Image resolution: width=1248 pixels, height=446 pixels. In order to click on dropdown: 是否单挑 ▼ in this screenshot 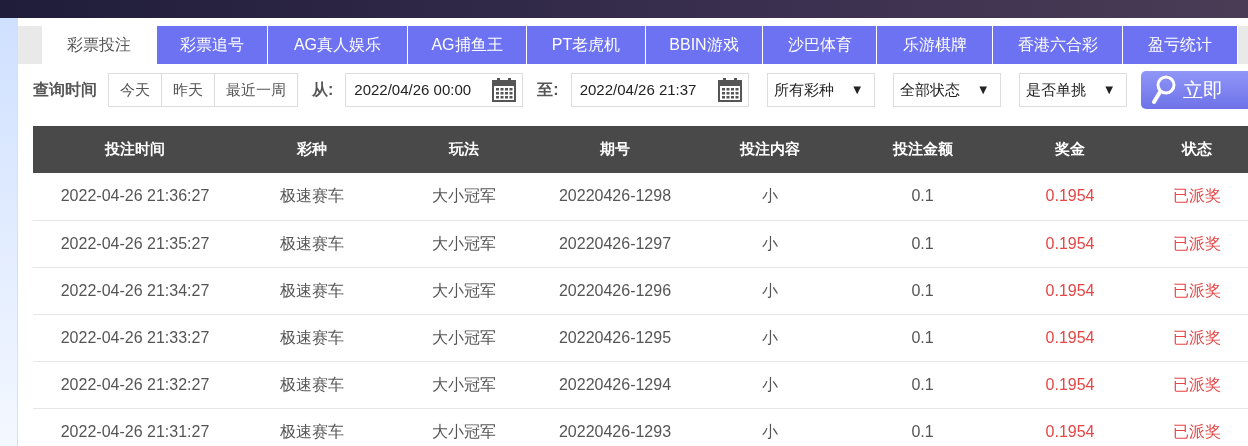, I will do `click(1072, 90)`.